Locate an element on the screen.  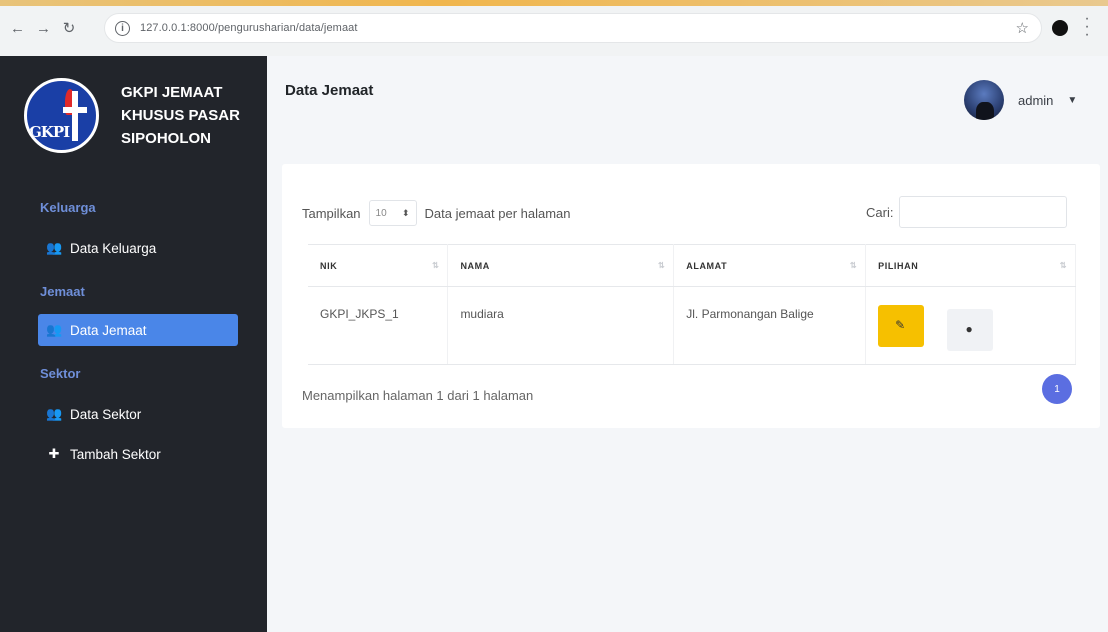
column-header-nik: NIK ⇅ is located at coordinates (378, 265).